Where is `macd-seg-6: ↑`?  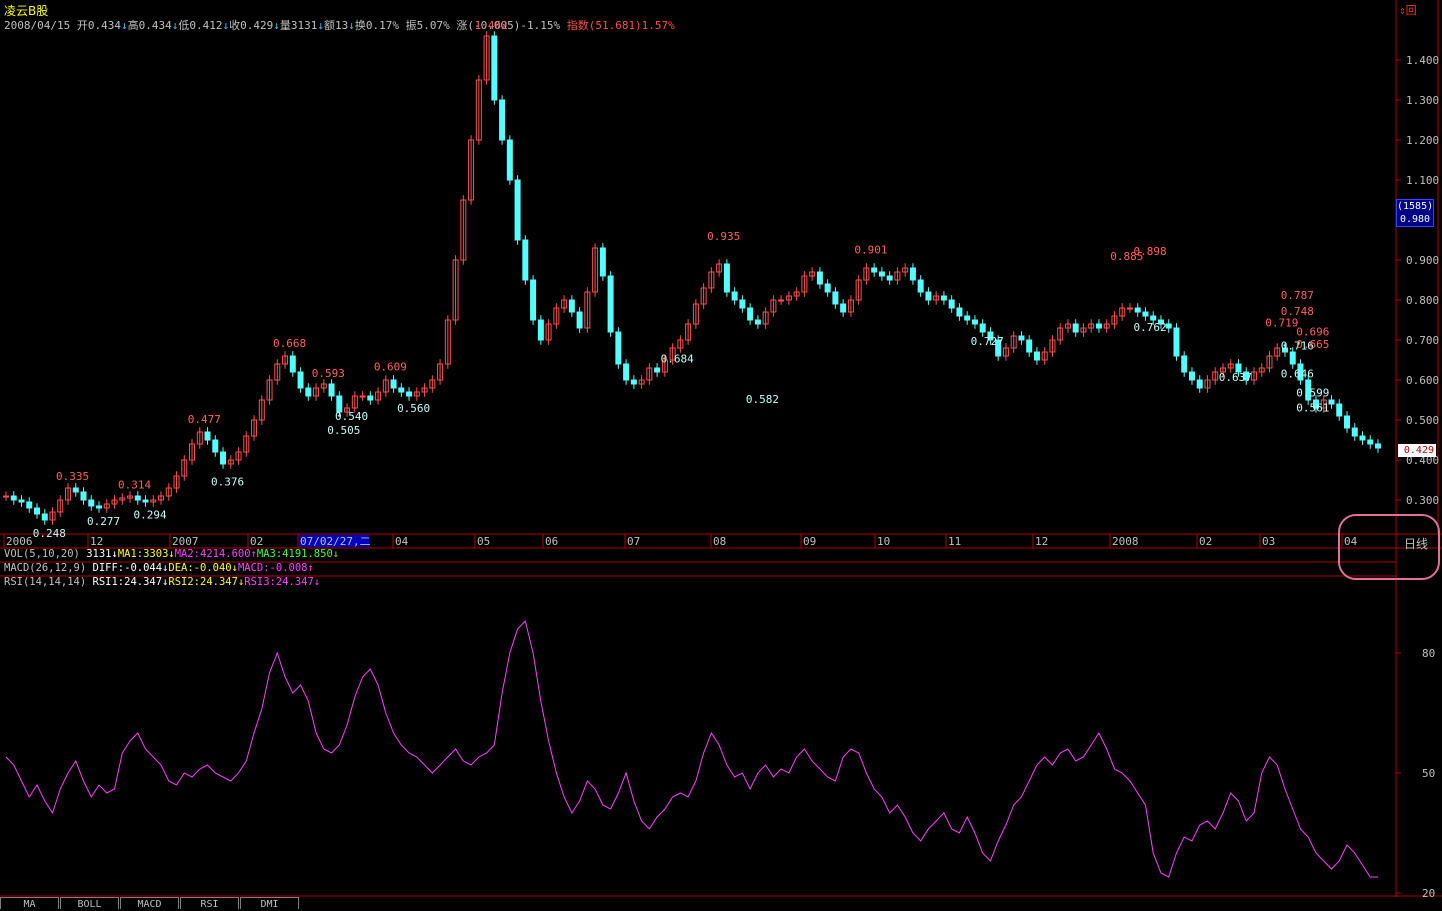 macd-seg-6: ↑ is located at coordinates (310, 568).